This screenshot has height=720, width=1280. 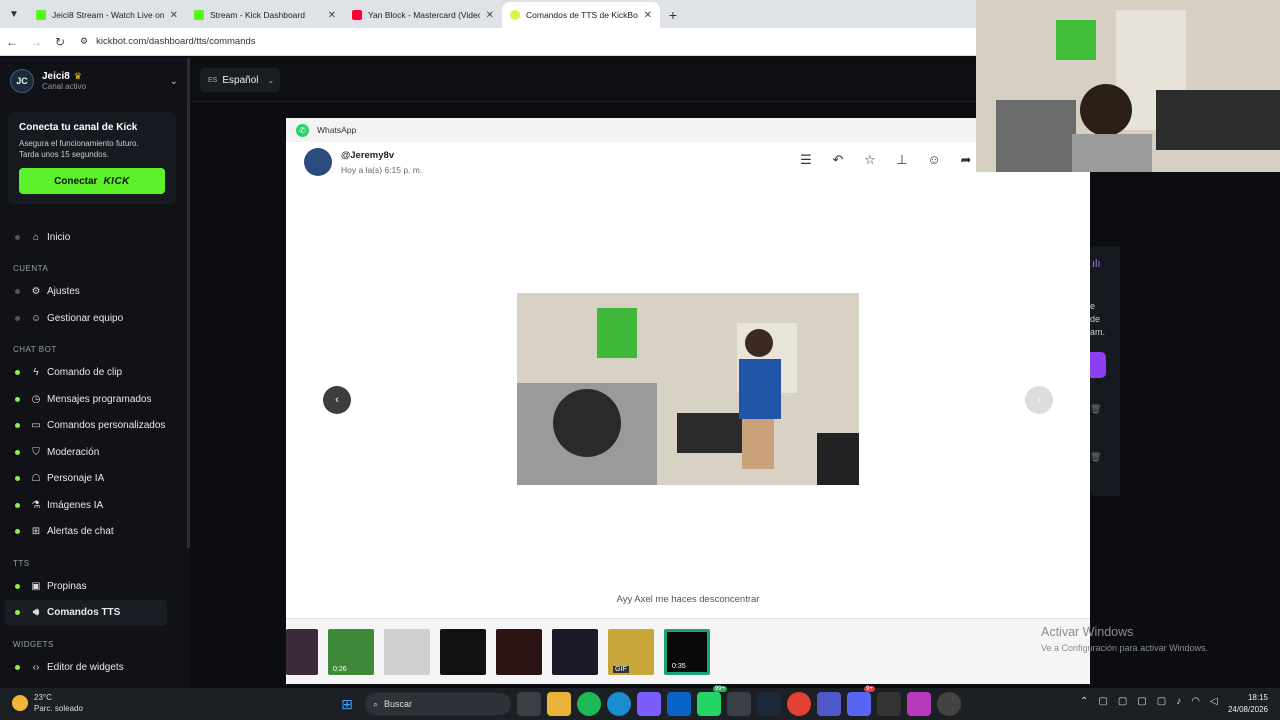 I want to click on channel-switcher: JC Jeici8 ♛ Canal activo ⌄, so click(x=95, y=81).